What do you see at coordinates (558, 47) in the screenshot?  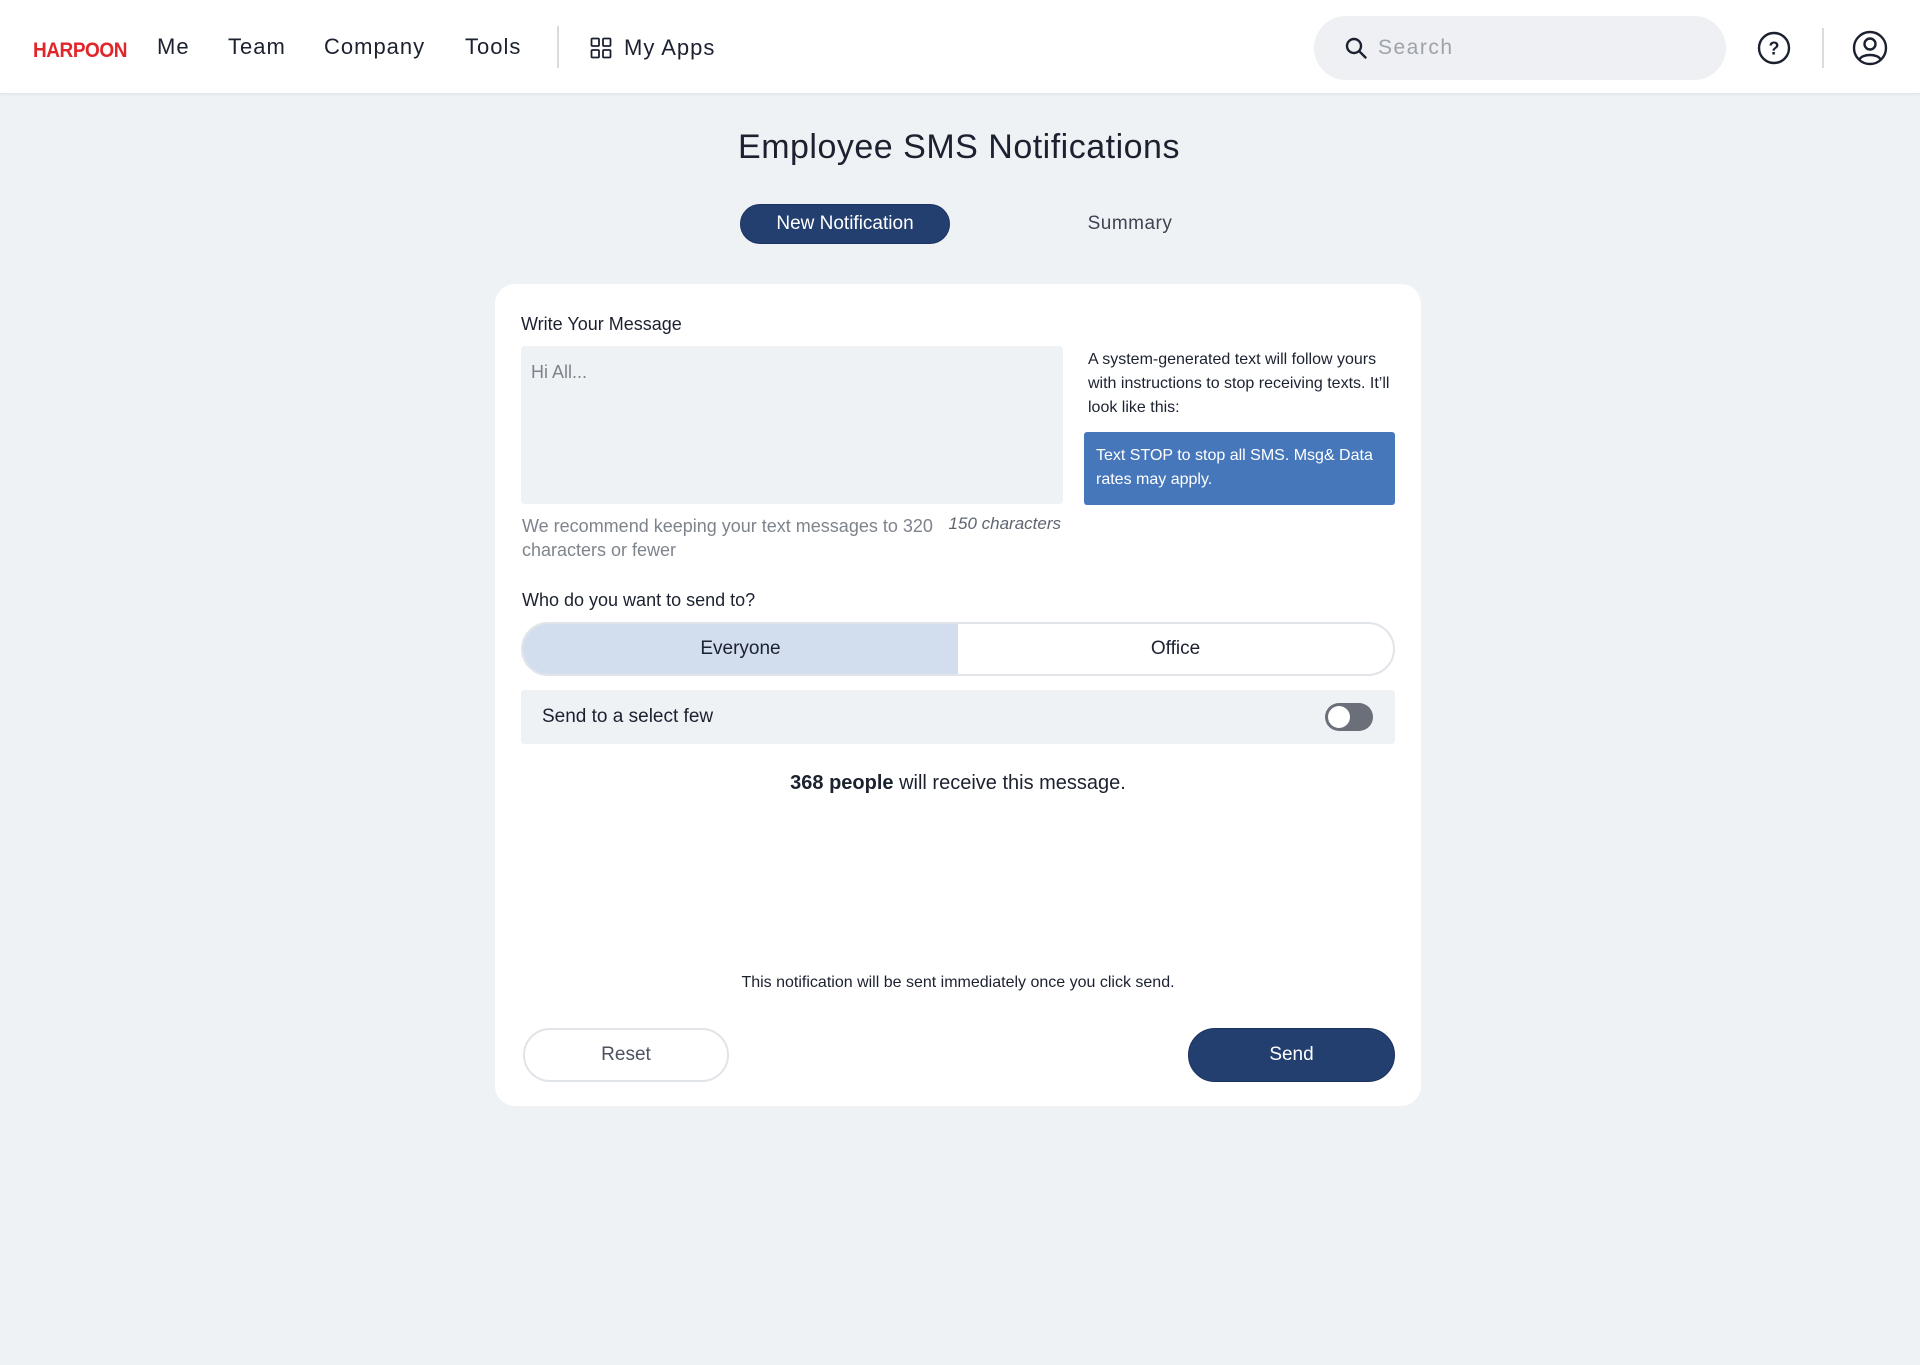 I see `nav-divider` at bounding box center [558, 47].